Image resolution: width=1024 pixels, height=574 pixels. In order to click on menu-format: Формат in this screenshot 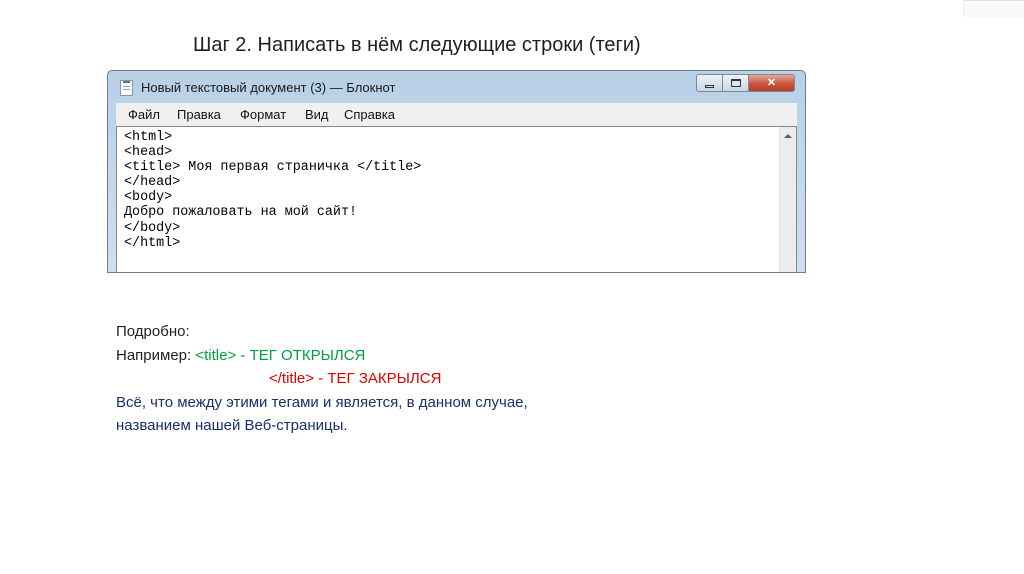, I will do `click(263, 114)`.